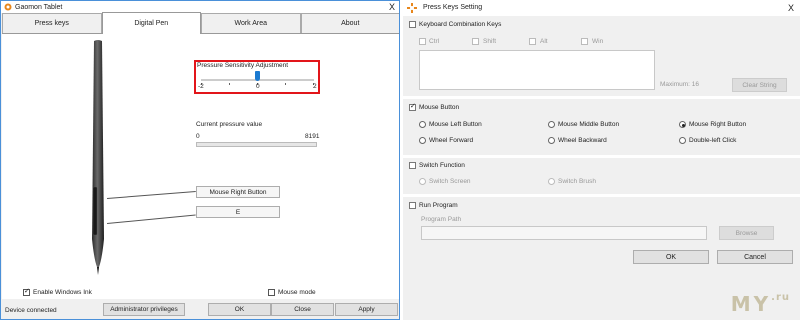 The image size is (800, 320). What do you see at coordinates (671, 257) in the screenshot?
I see `press-keys-ok-button: OK` at bounding box center [671, 257].